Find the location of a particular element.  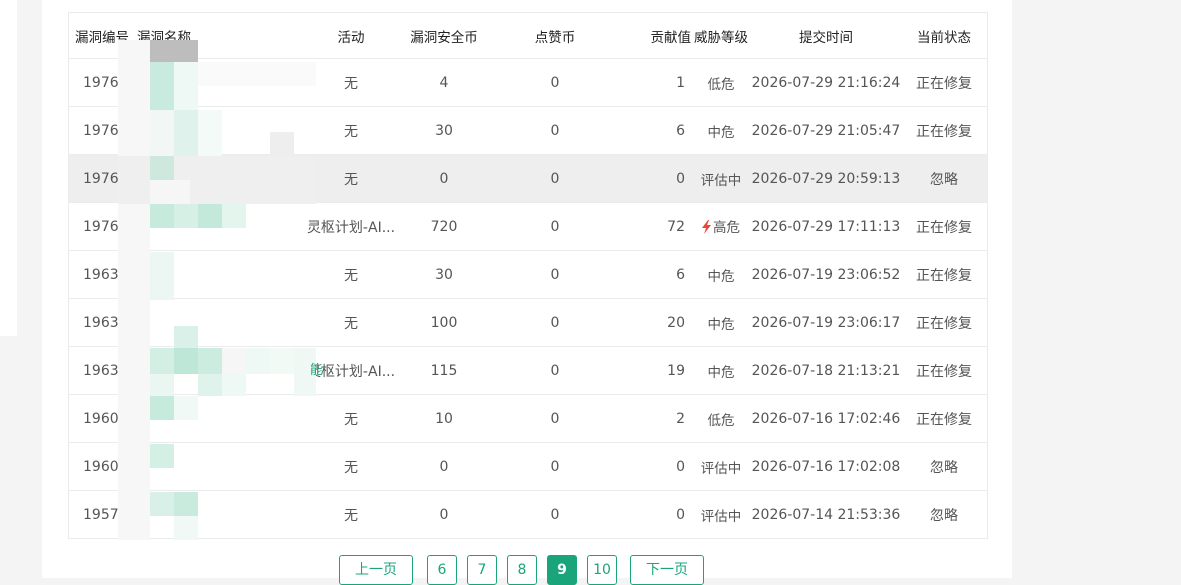

prev-page-button: 上一页 is located at coordinates (376, 570).